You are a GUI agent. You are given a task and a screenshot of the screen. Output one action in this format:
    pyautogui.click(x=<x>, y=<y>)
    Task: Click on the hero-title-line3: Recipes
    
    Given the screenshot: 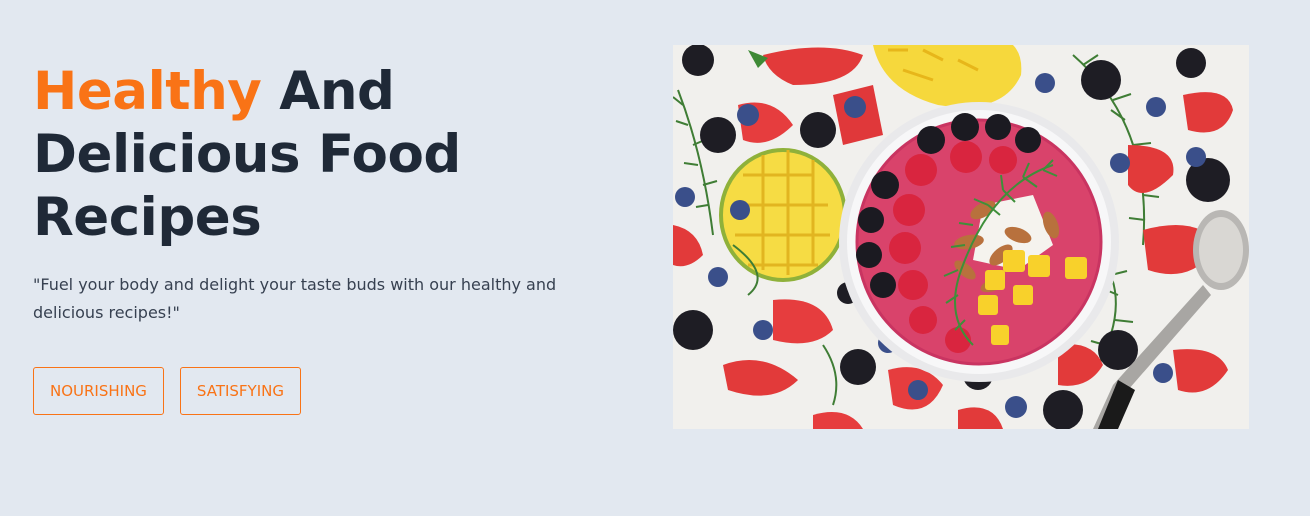 What is the action you would take?
    pyautogui.click(x=147, y=217)
    